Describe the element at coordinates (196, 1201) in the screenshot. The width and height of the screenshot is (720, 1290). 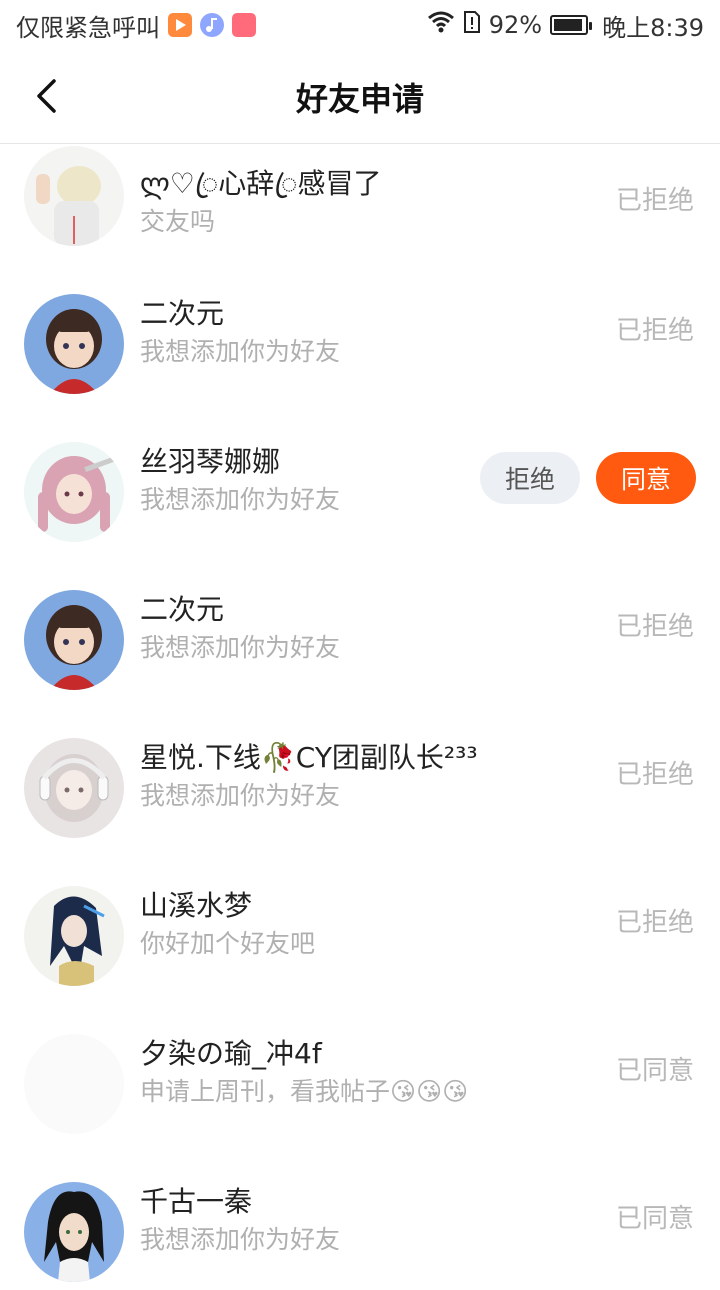
I see `requester-name: 千古一秦` at that location.